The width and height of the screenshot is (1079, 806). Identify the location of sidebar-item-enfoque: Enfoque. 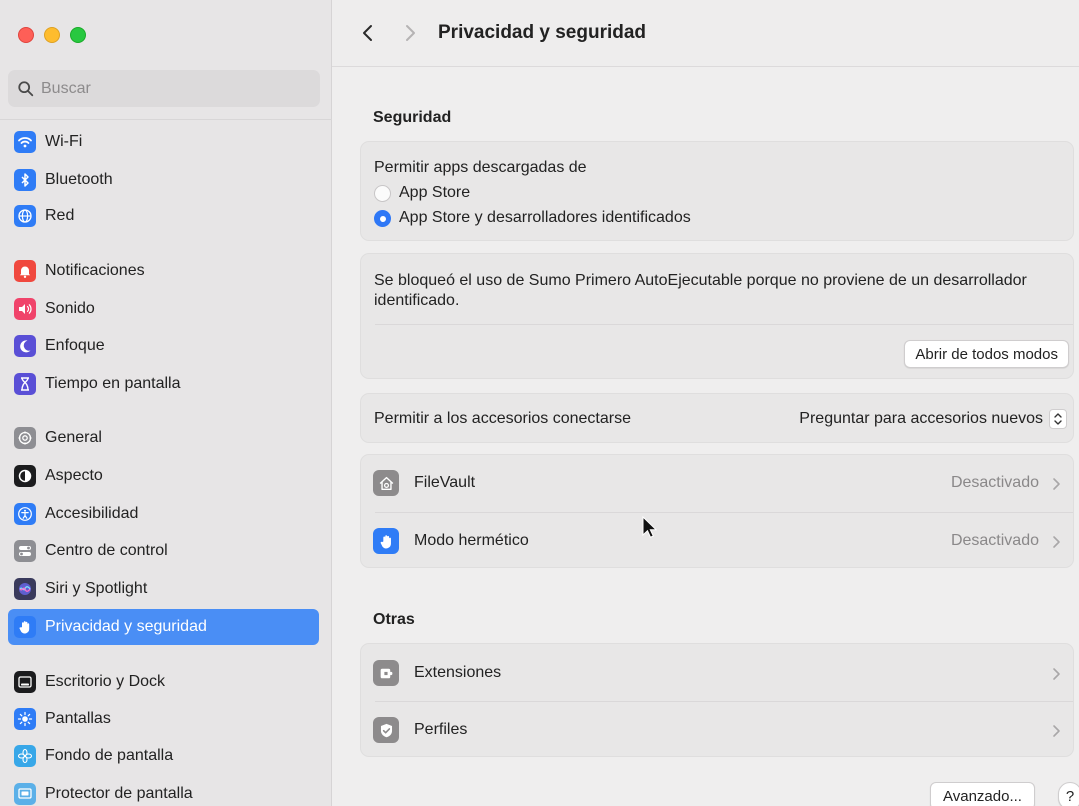
(163, 346).